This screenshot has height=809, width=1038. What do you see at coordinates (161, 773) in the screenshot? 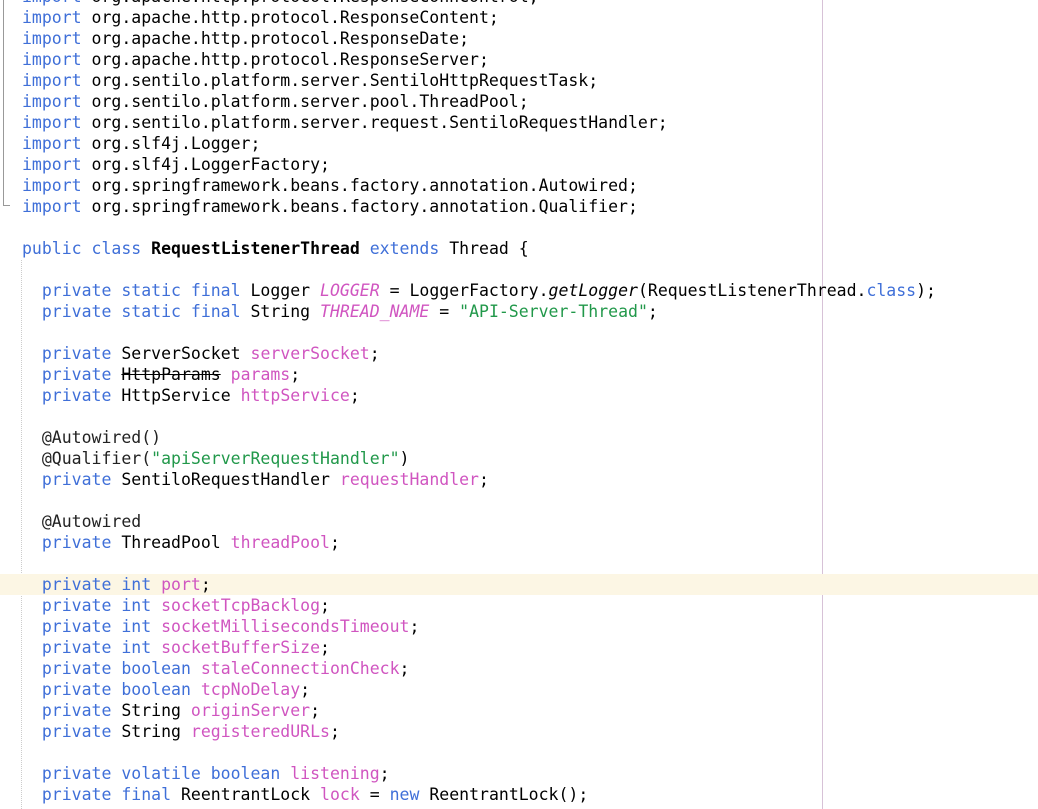
I see `code-token: private volatile boolean` at bounding box center [161, 773].